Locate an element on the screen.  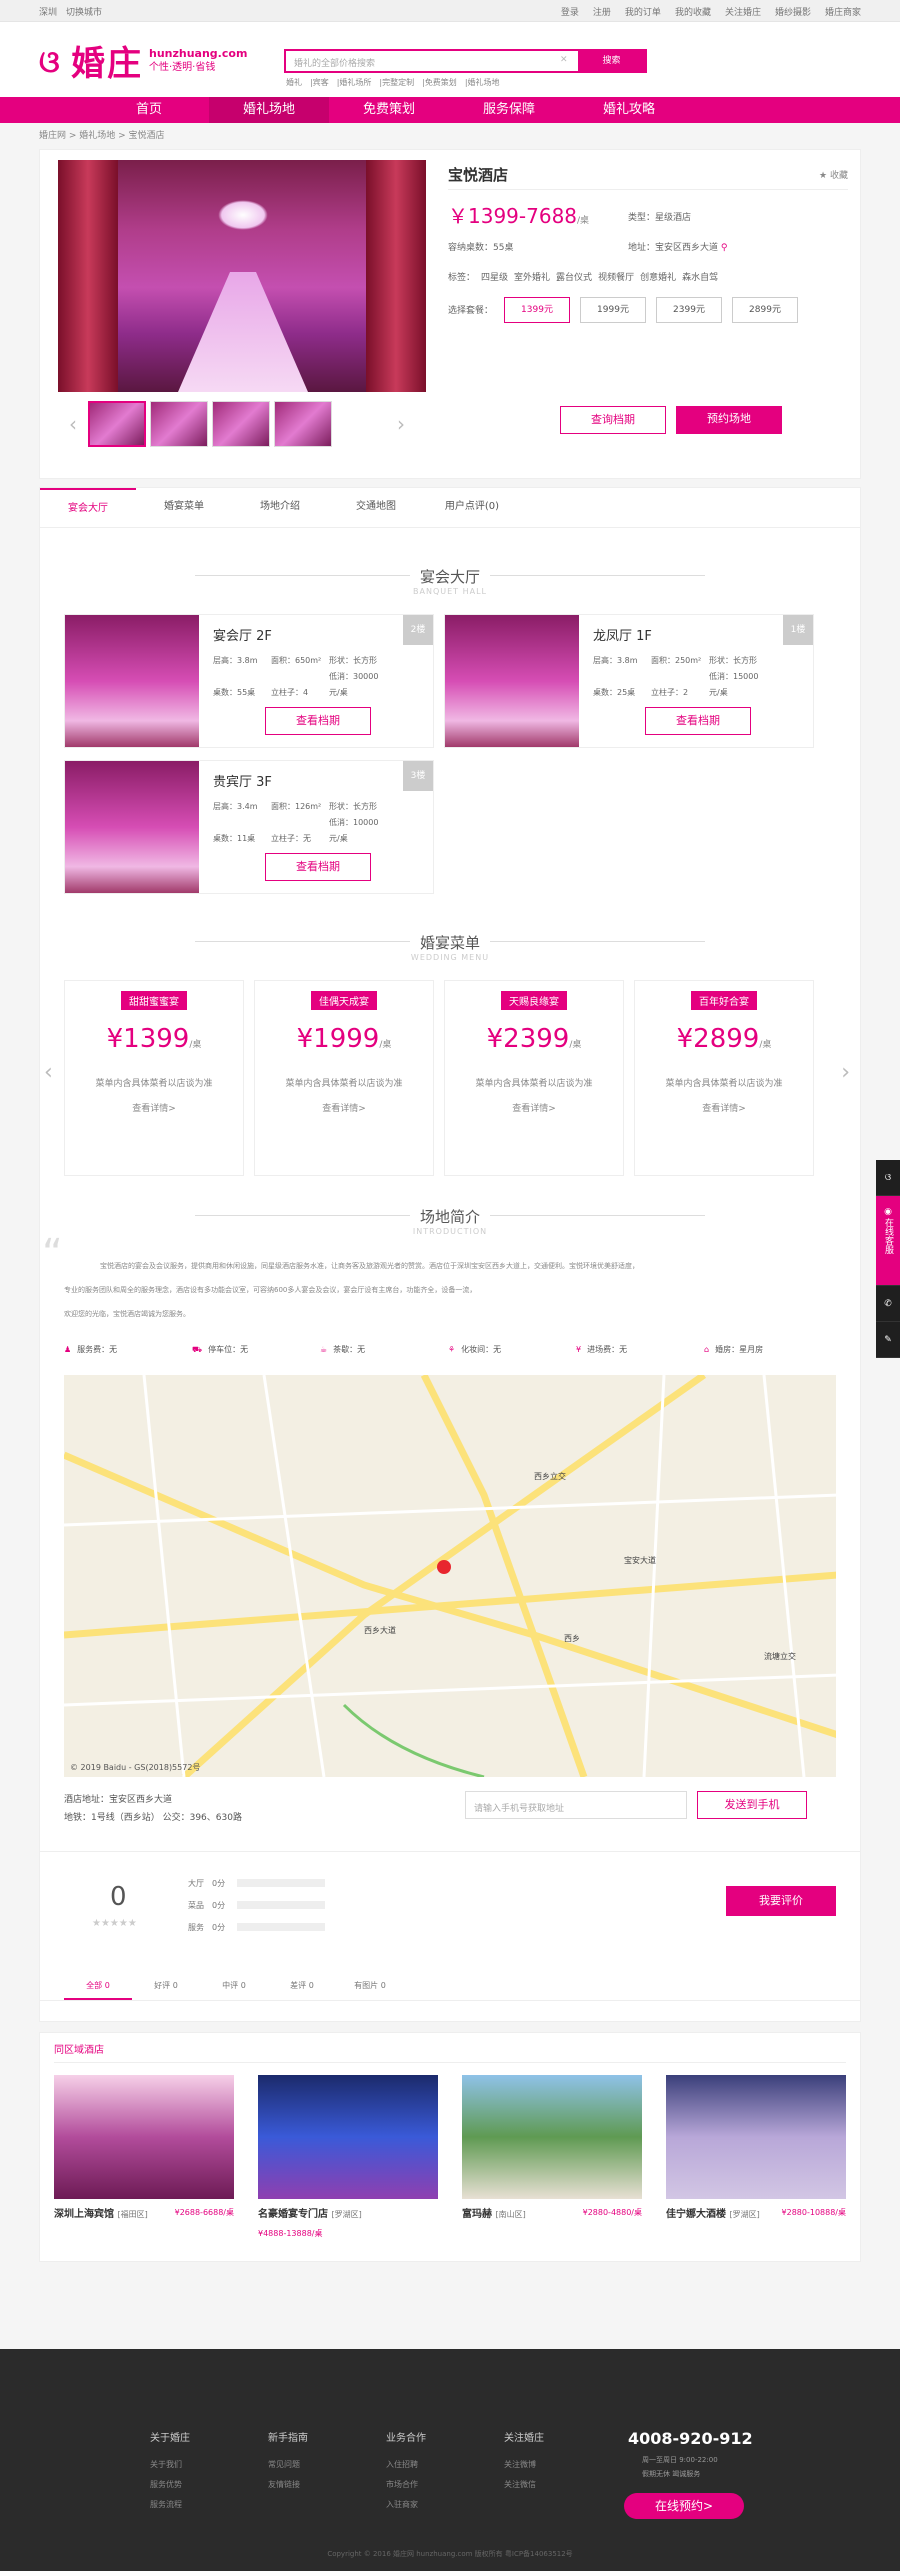
hot-word: 婚礼场地 is located at coordinates (484, 82).